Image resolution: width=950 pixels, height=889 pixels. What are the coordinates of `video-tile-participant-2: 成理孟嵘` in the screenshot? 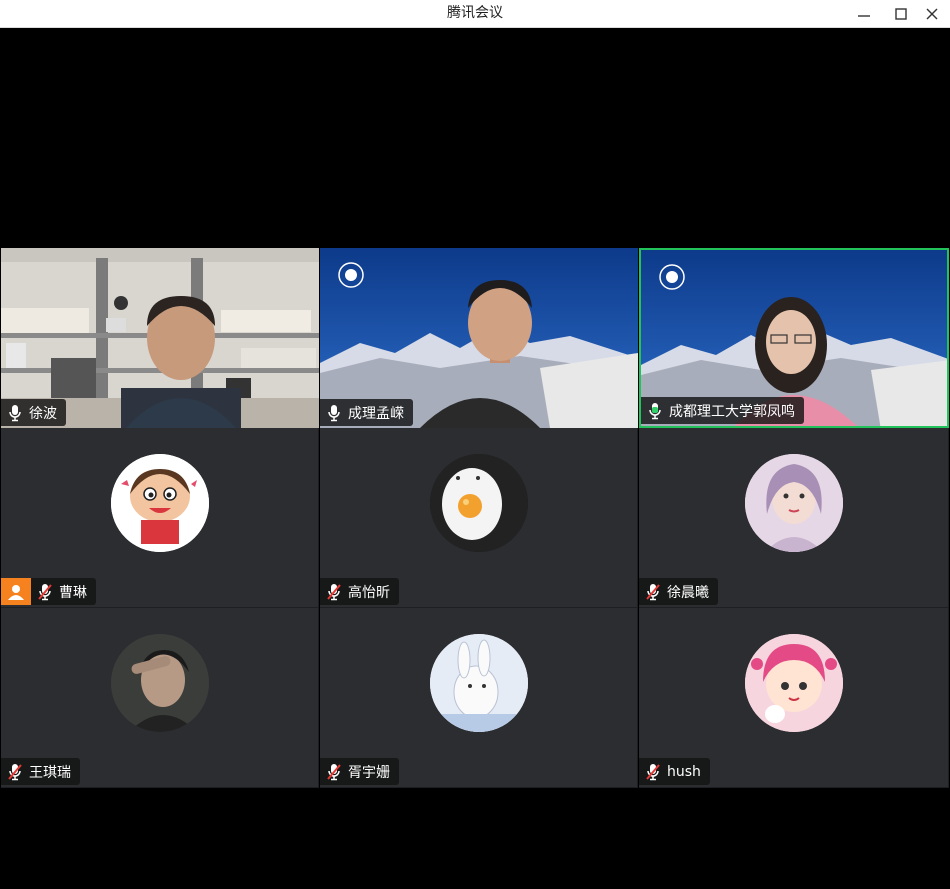 It's located at (479, 338).